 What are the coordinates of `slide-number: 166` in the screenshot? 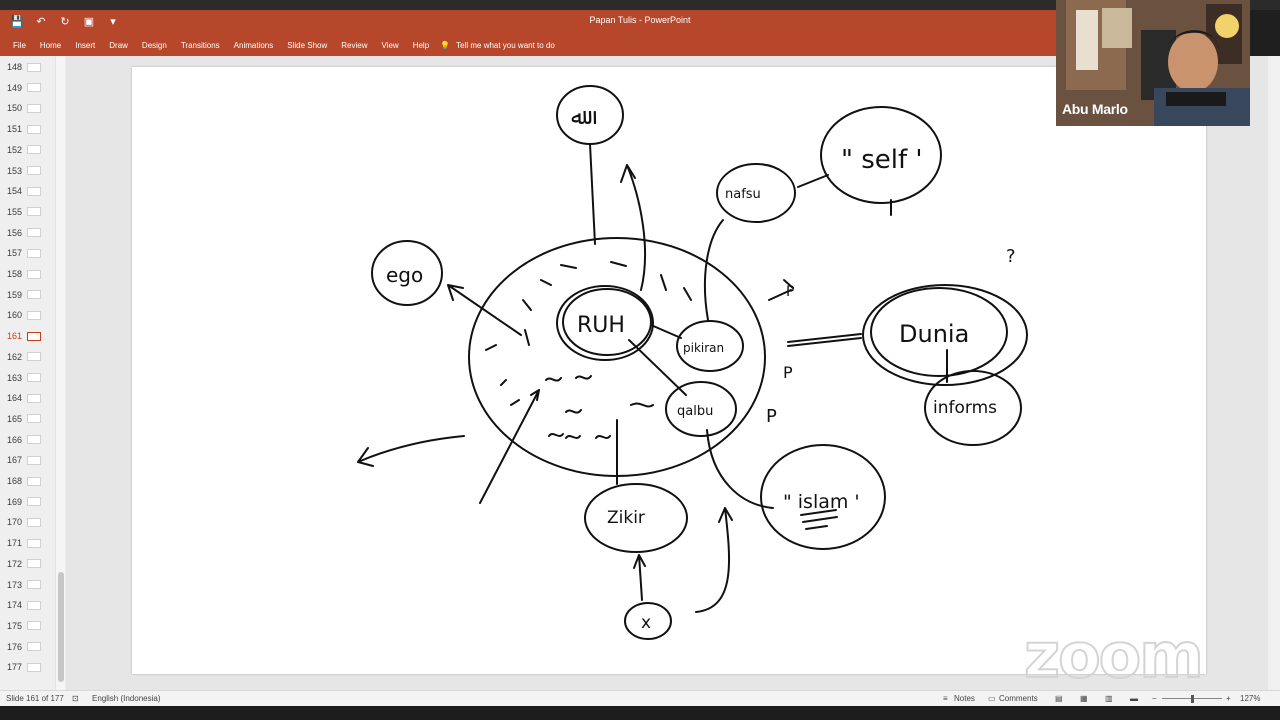 It's located at (14, 439).